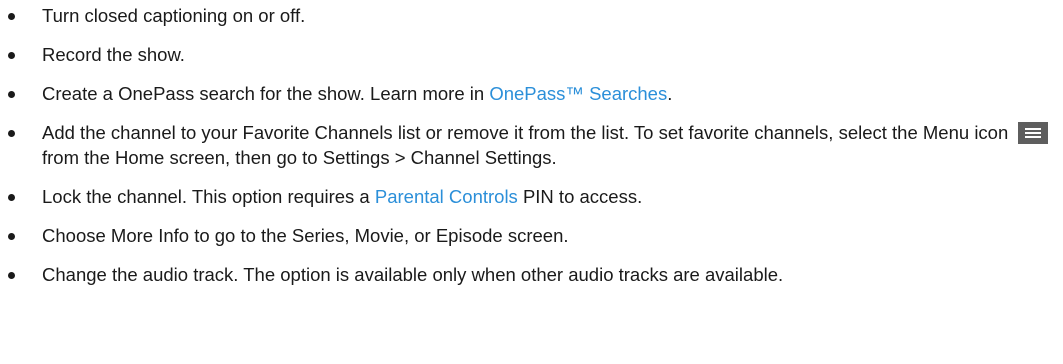 This screenshot has width=1063, height=364. What do you see at coordinates (208, 196) in the screenshot?
I see `item-text: Lock the channel. This option requires a` at bounding box center [208, 196].